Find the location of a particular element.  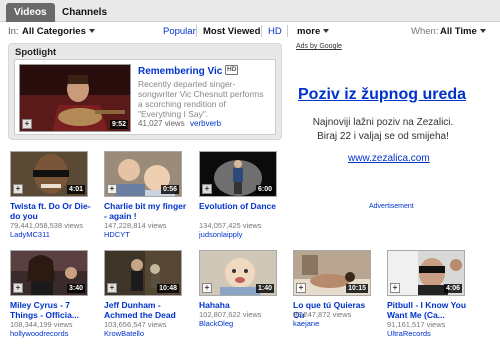

spotlight-thumbnail: 9:52 + is located at coordinates (75, 98).